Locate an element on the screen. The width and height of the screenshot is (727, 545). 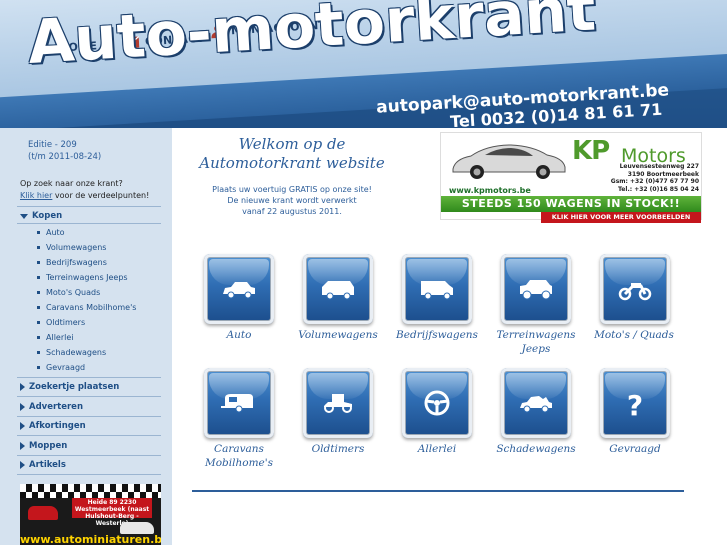
sub-item-label: Terreinwagens Jeeps is located at coordinates (87, 277).